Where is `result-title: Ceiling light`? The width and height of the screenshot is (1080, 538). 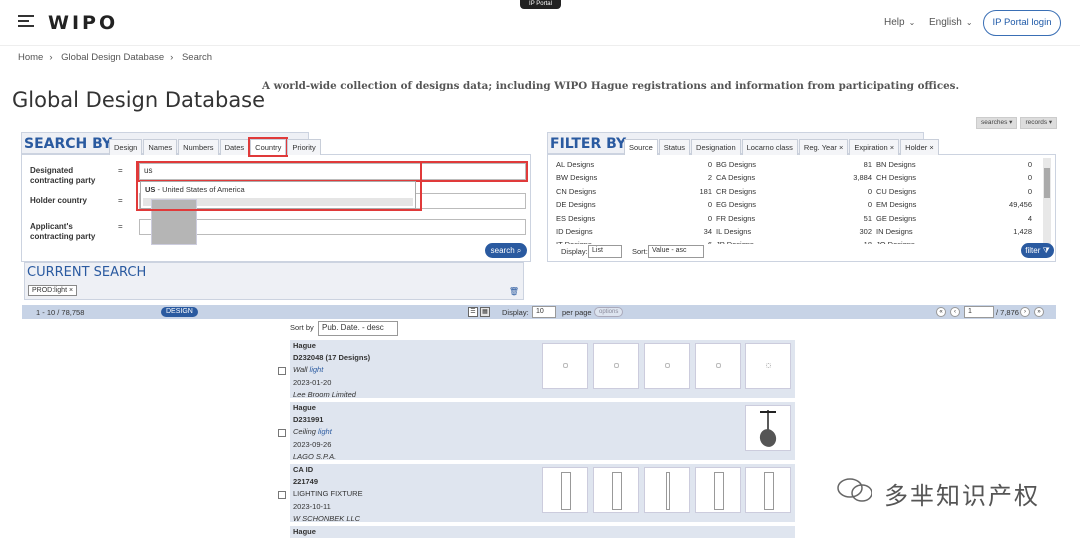 result-title: Ceiling light is located at coordinates (312, 432).